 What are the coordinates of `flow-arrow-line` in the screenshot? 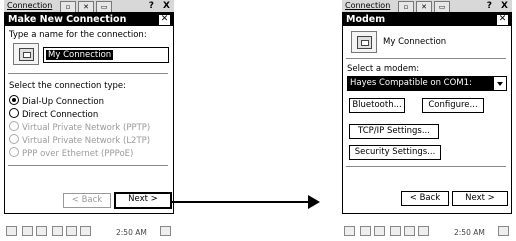 It's located at (241, 202).